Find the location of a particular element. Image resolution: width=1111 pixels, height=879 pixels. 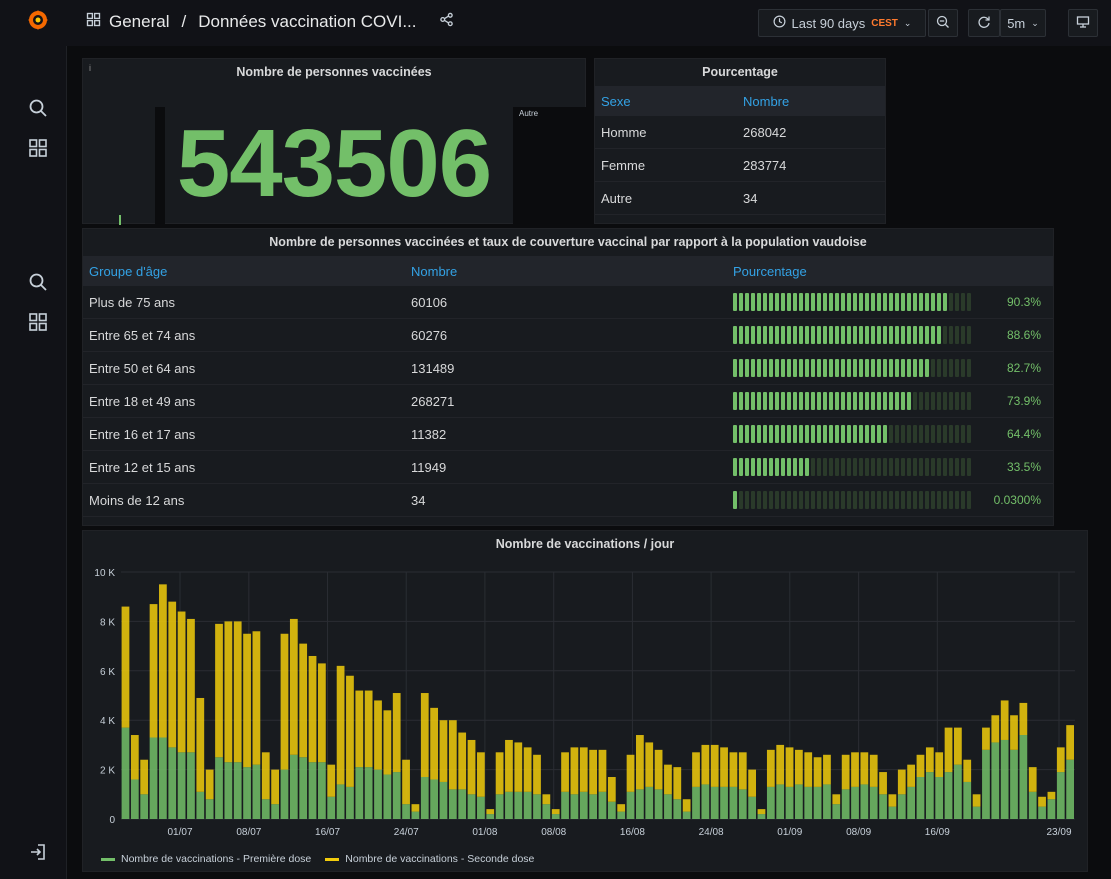

breadcrumb-folder: General is located at coordinates (139, 22).